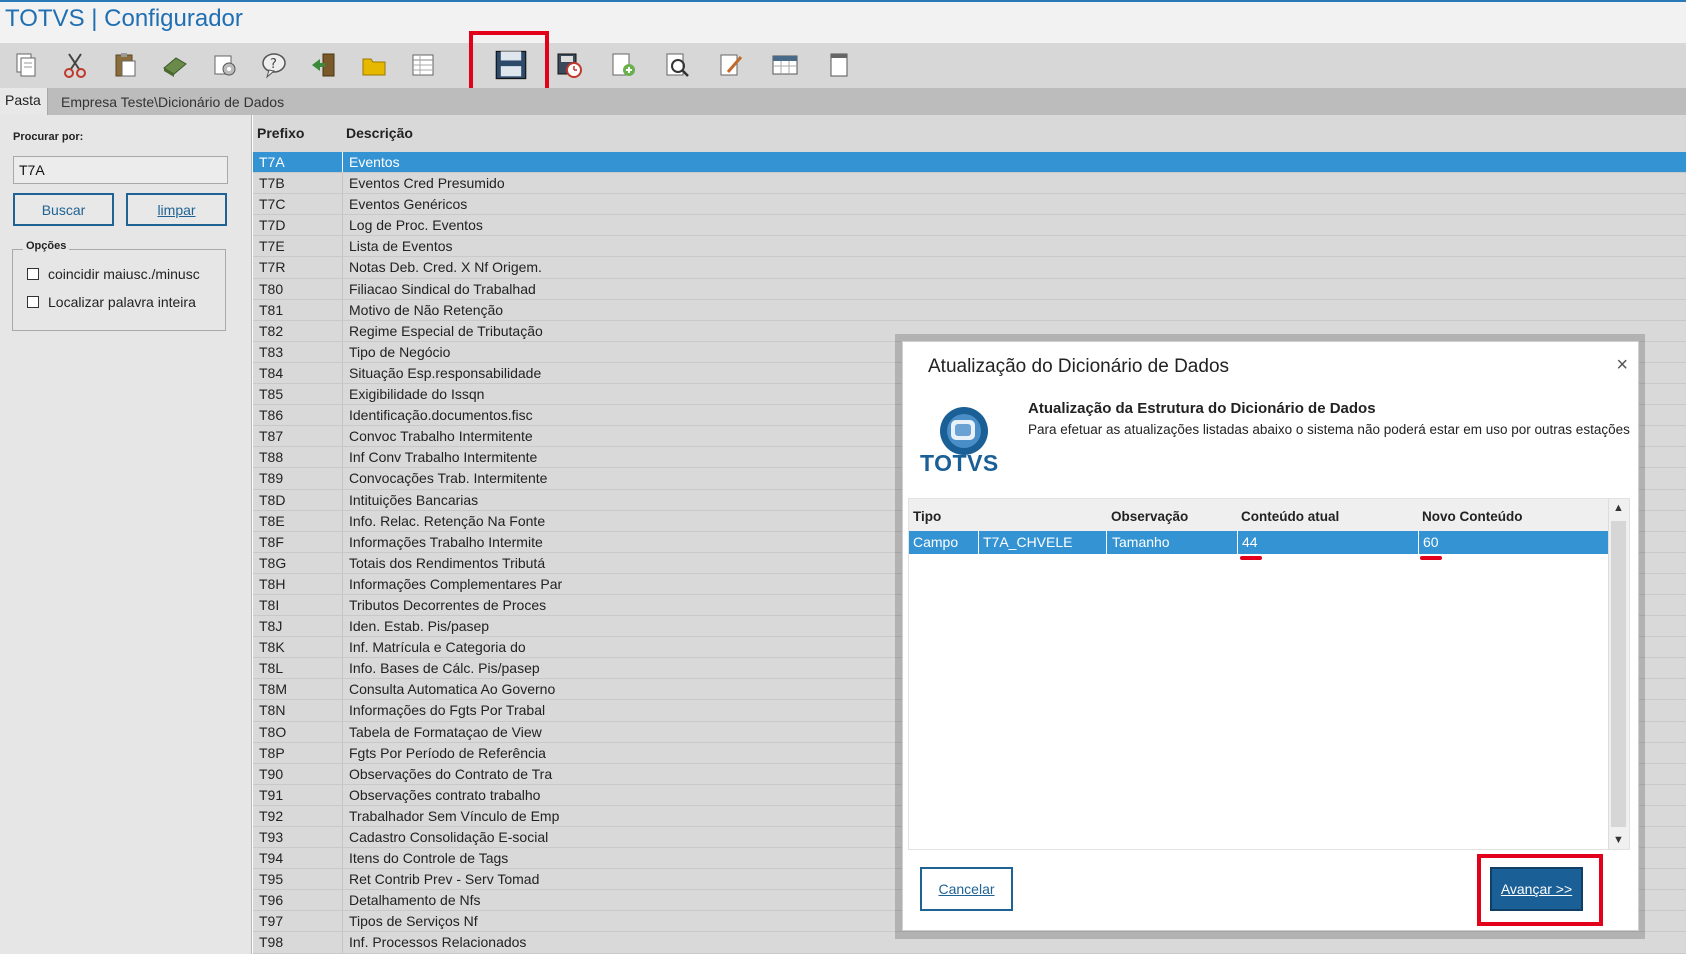  I want to click on copy-icon, so click(26, 65).